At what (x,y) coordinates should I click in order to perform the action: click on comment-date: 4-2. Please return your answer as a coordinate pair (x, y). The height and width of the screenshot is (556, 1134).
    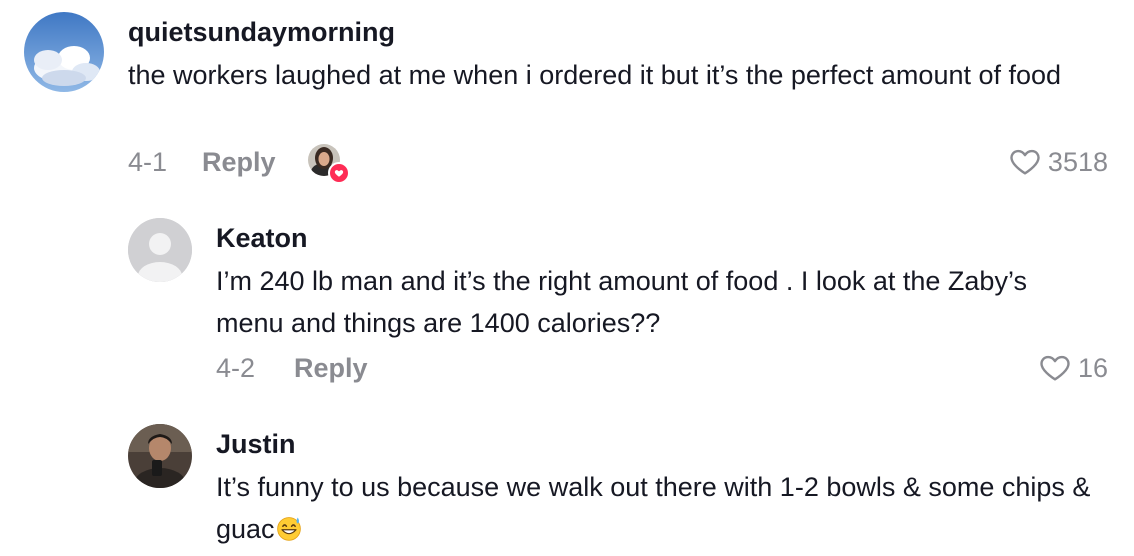
    Looking at the image, I should click on (236, 368).